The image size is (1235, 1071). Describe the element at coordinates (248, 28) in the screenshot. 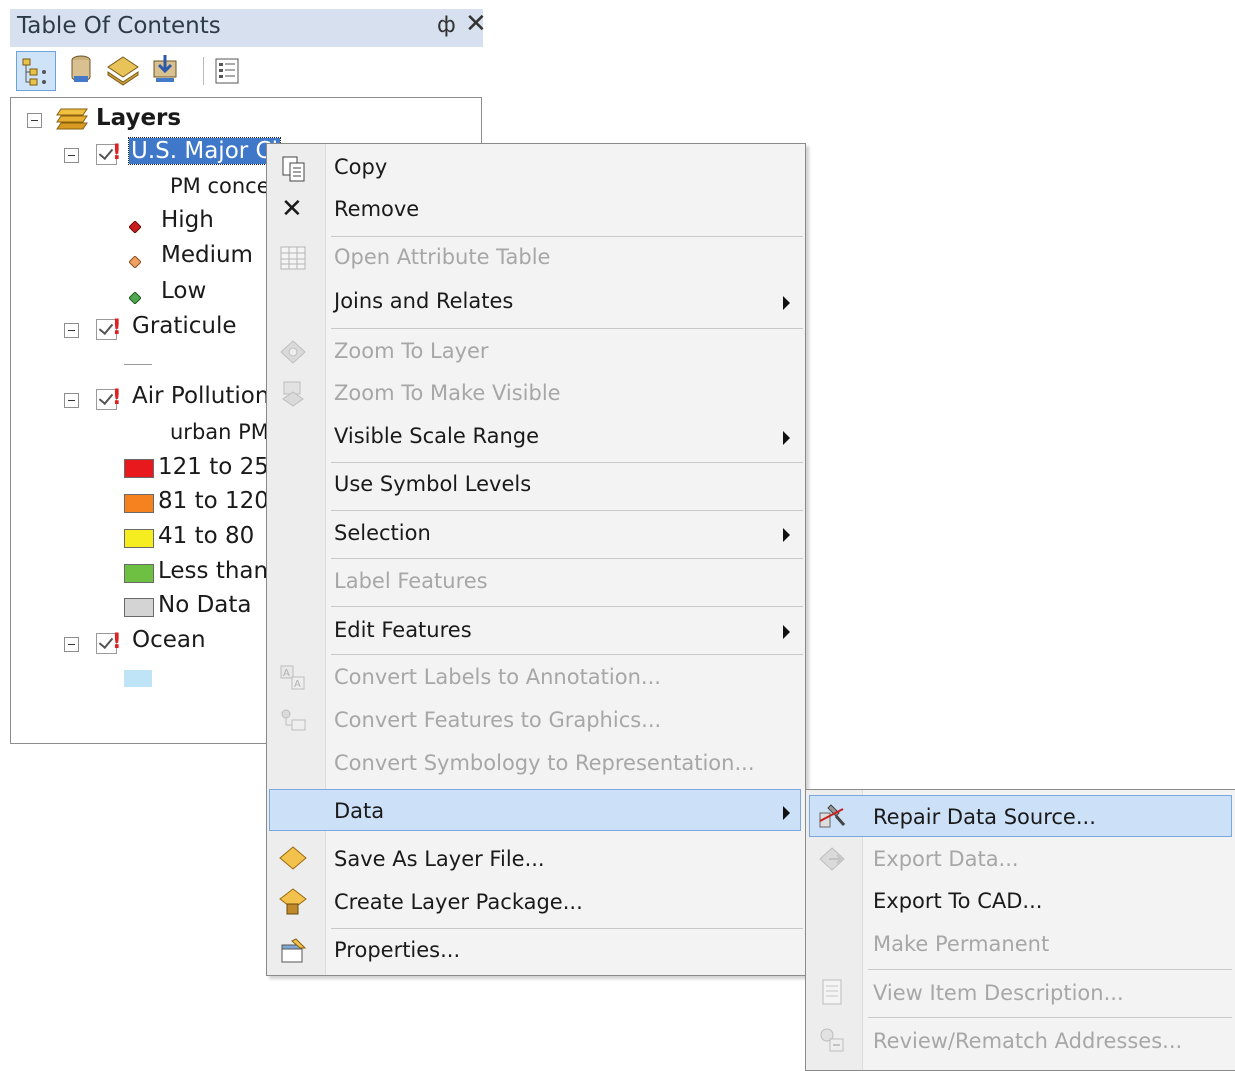

I see `toc-title-bar: Table Of Contents ф ✕` at that location.